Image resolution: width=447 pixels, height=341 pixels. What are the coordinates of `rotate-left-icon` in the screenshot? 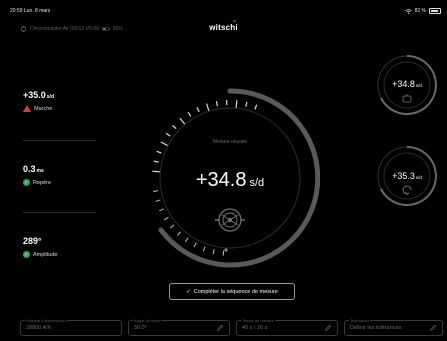 It's located at (407, 190).